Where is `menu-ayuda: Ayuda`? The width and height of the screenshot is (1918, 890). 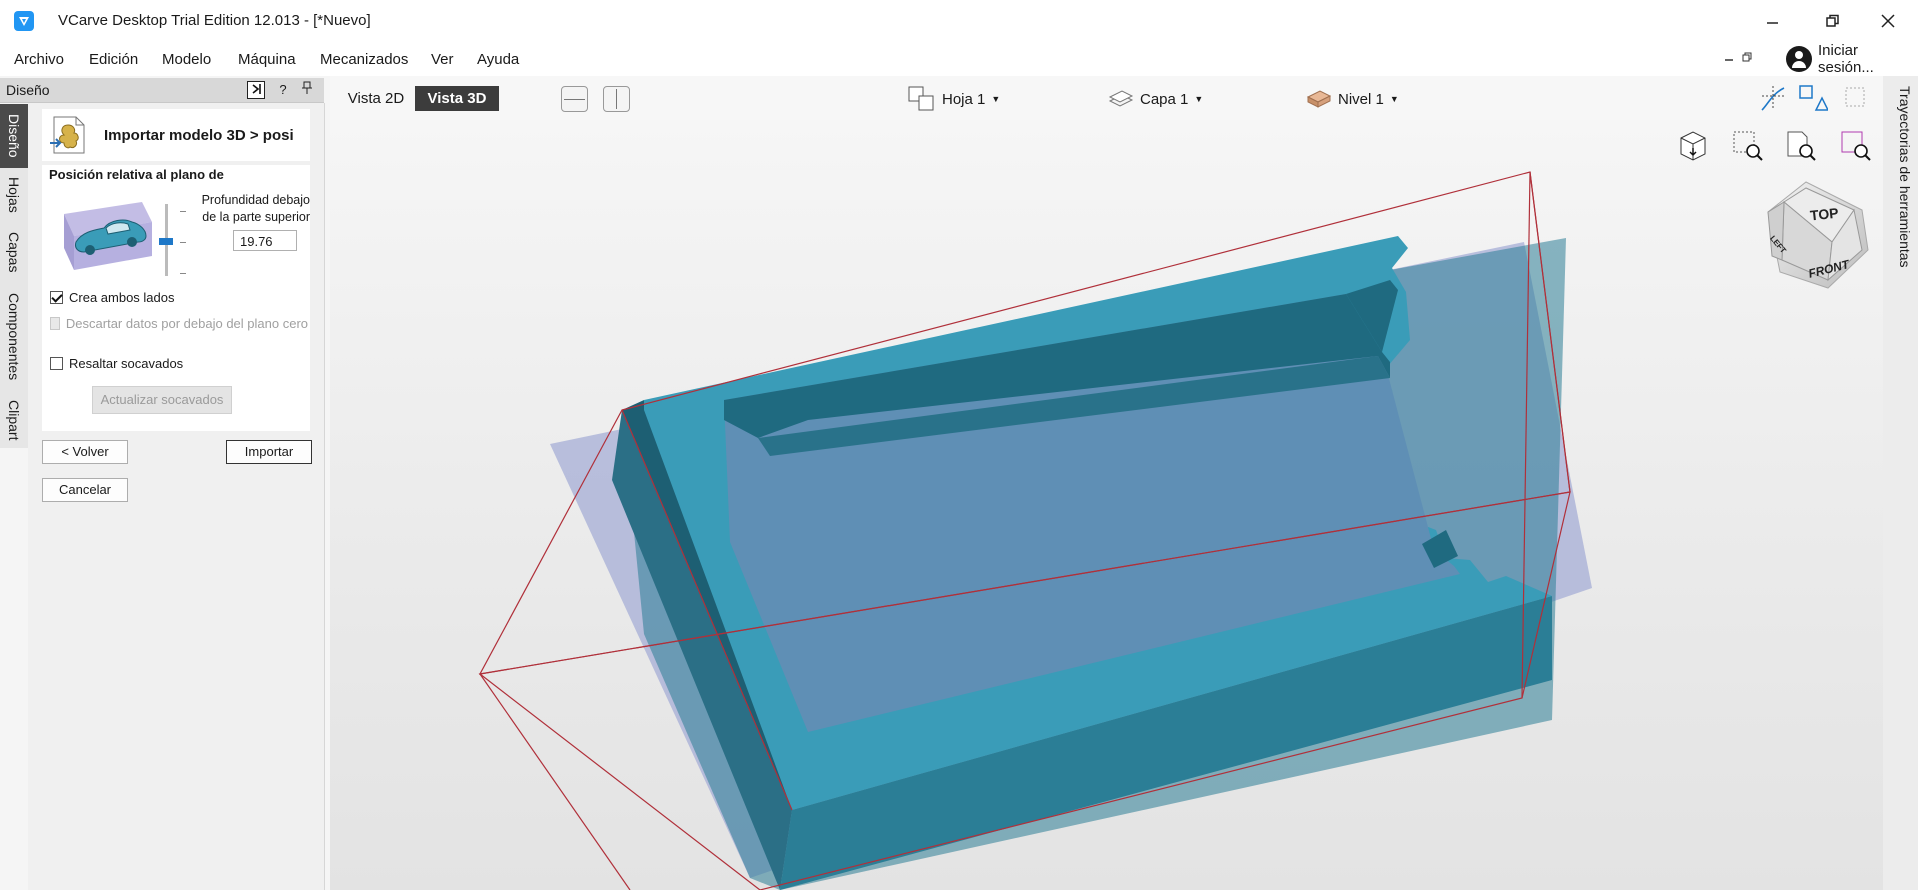
menu-ayuda: Ayuda is located at coordinates (498, 59).